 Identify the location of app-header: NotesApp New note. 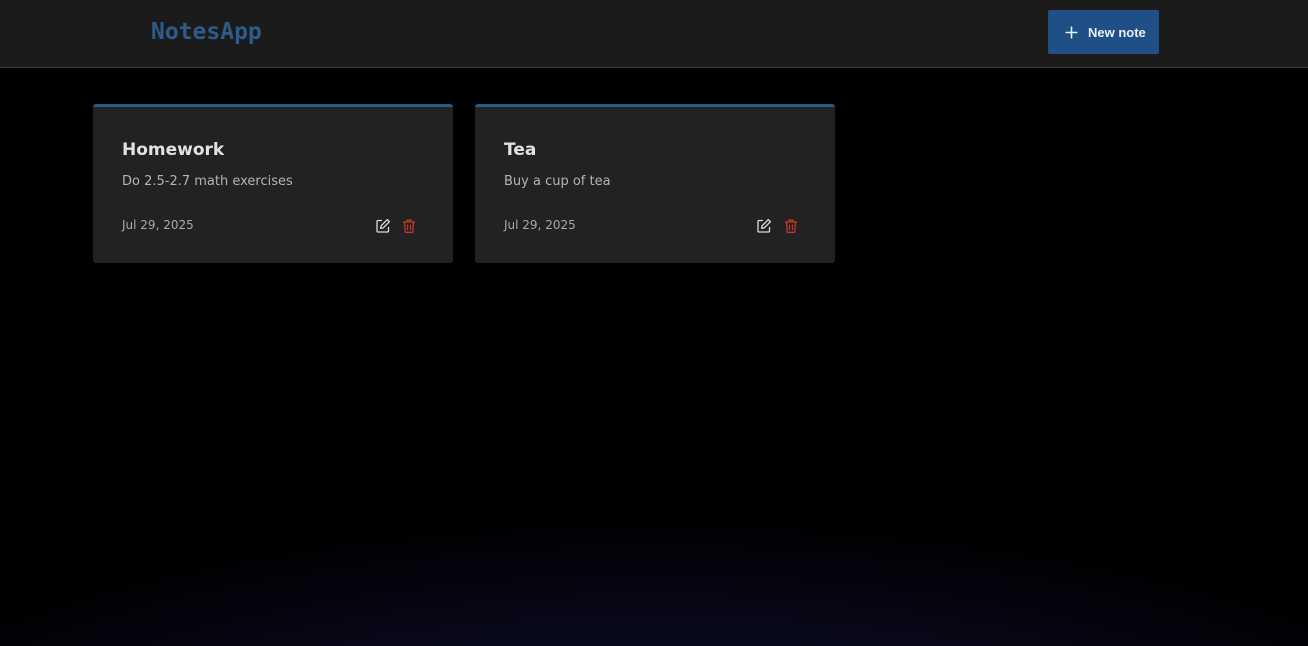
(654, 34).